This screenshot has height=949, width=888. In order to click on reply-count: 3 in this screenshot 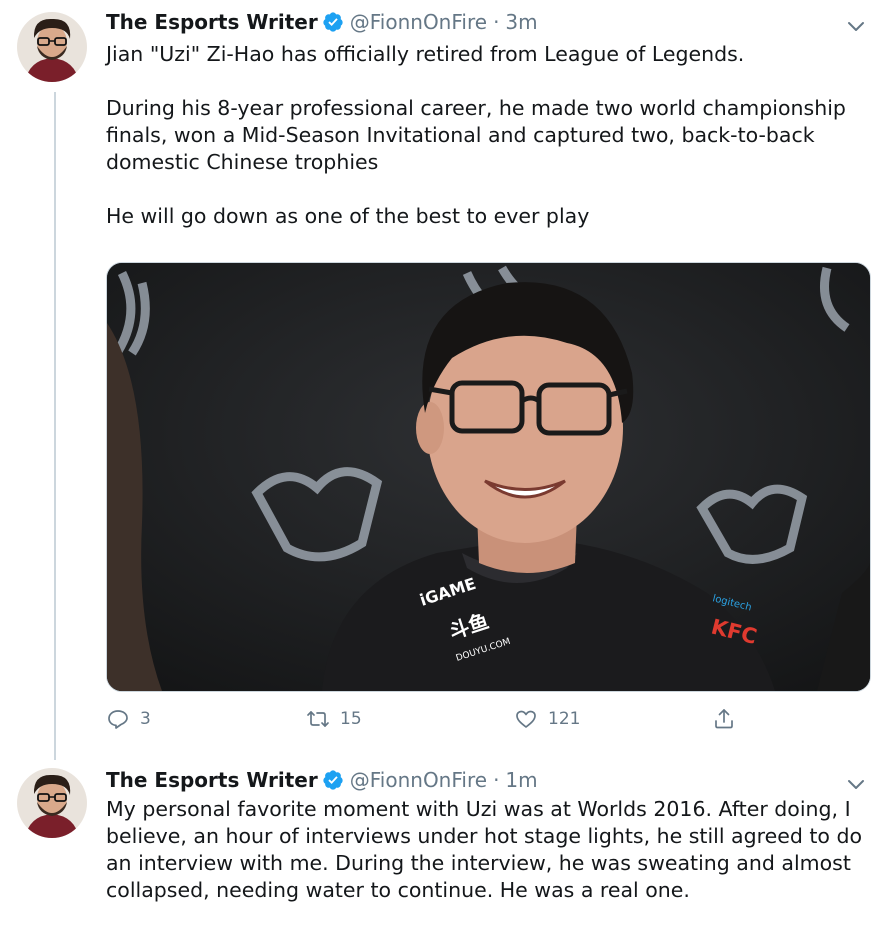, I will do `click(145, 719)`.